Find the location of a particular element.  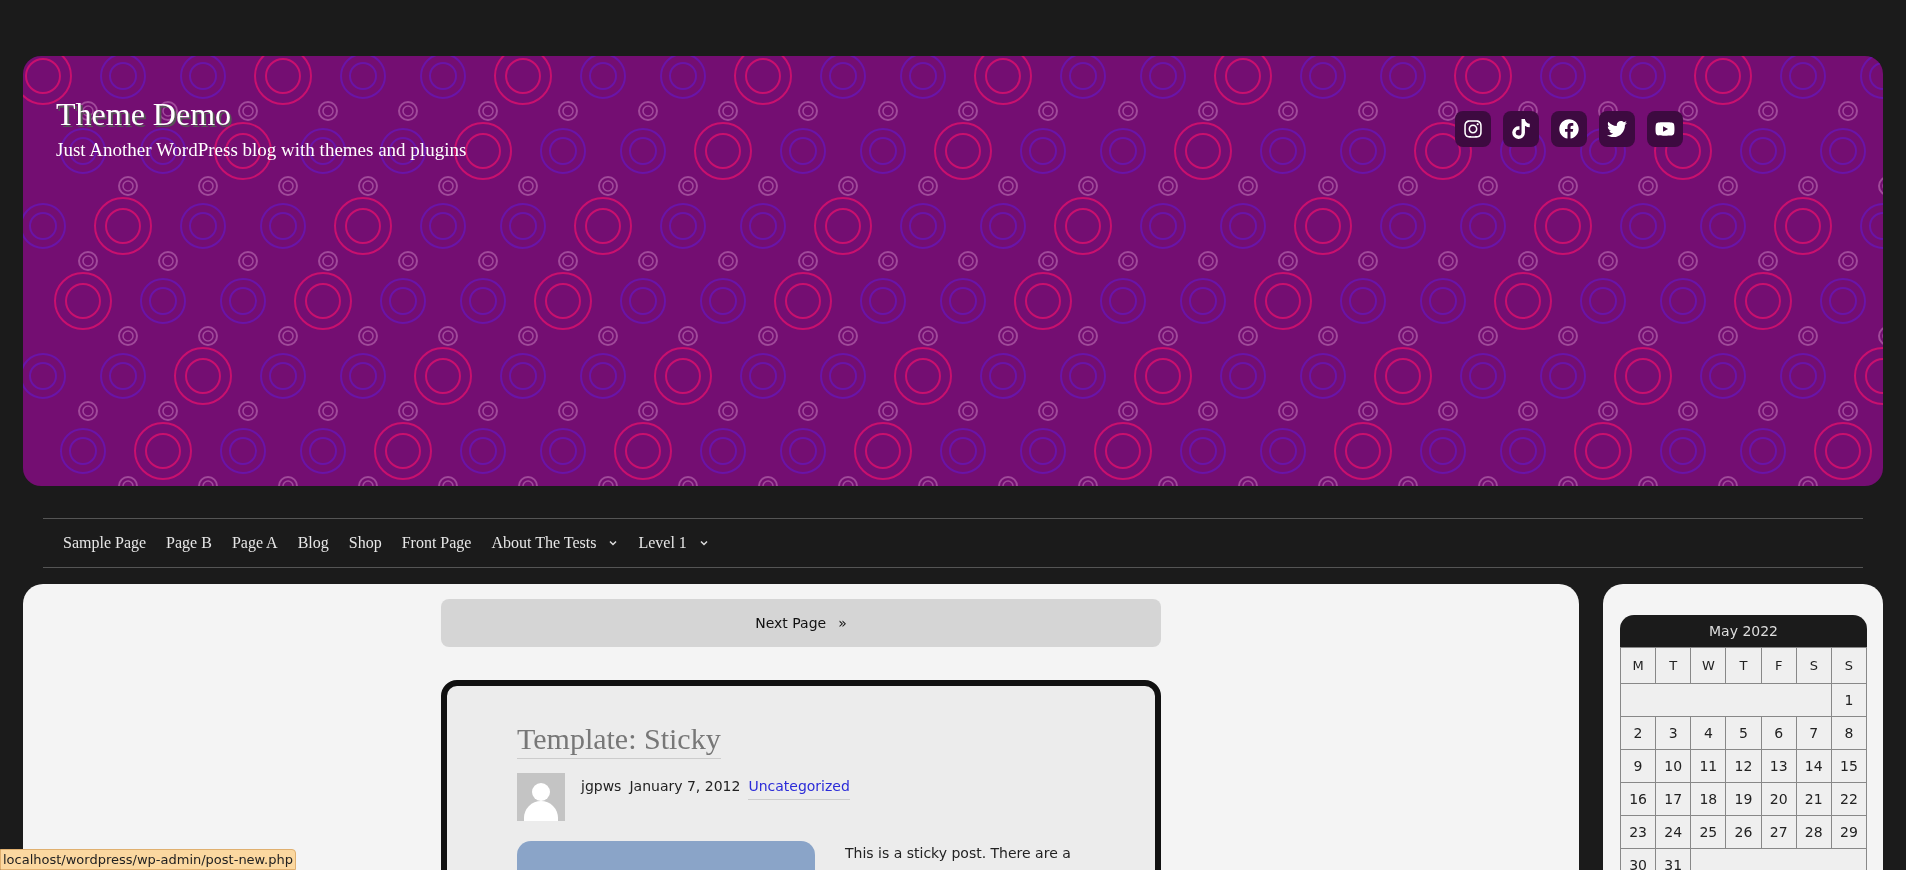

calendar-day: 8 is located at coordinates (1849, 733).